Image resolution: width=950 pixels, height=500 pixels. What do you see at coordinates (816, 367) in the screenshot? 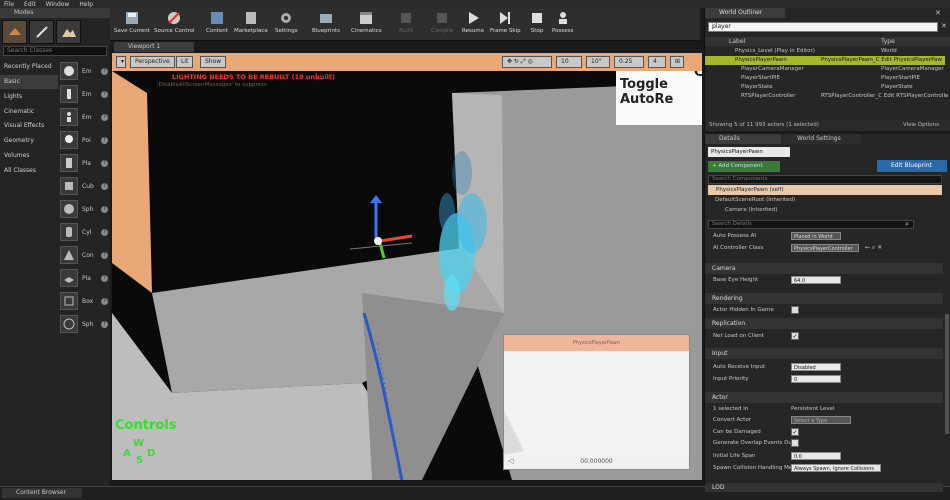
I see `auto-receive-dropdown: Disabled` at bounding box center [816, 367].